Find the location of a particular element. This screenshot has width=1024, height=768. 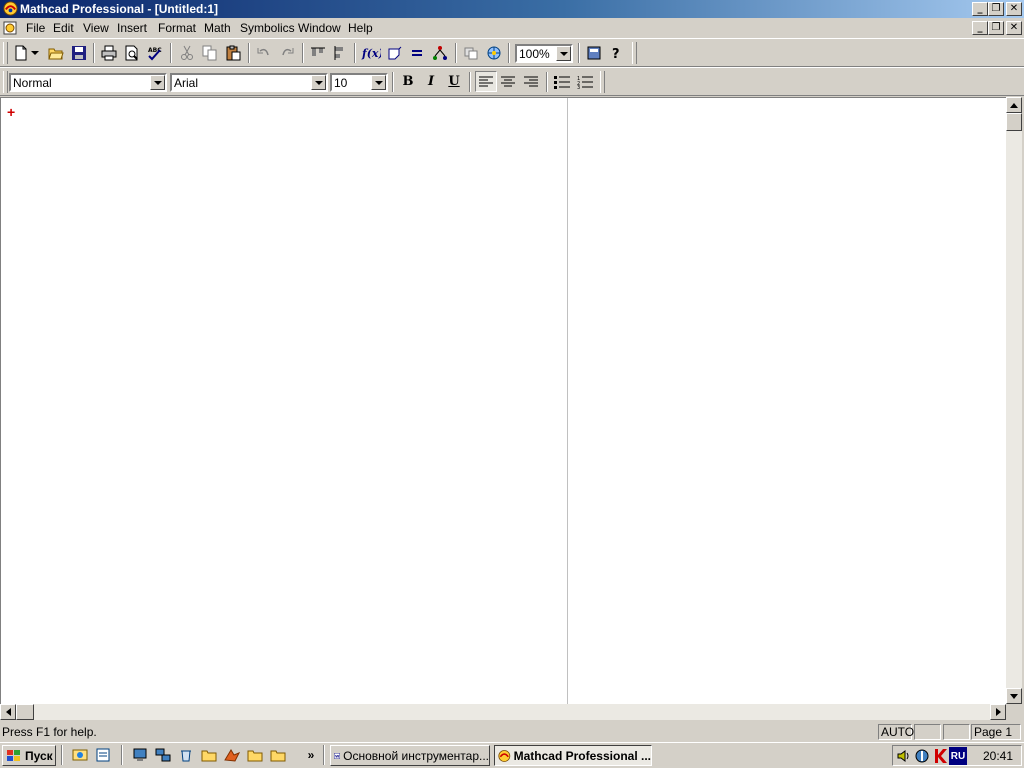

doc-close-button: ✕ is located at coordinates (1014, 28).